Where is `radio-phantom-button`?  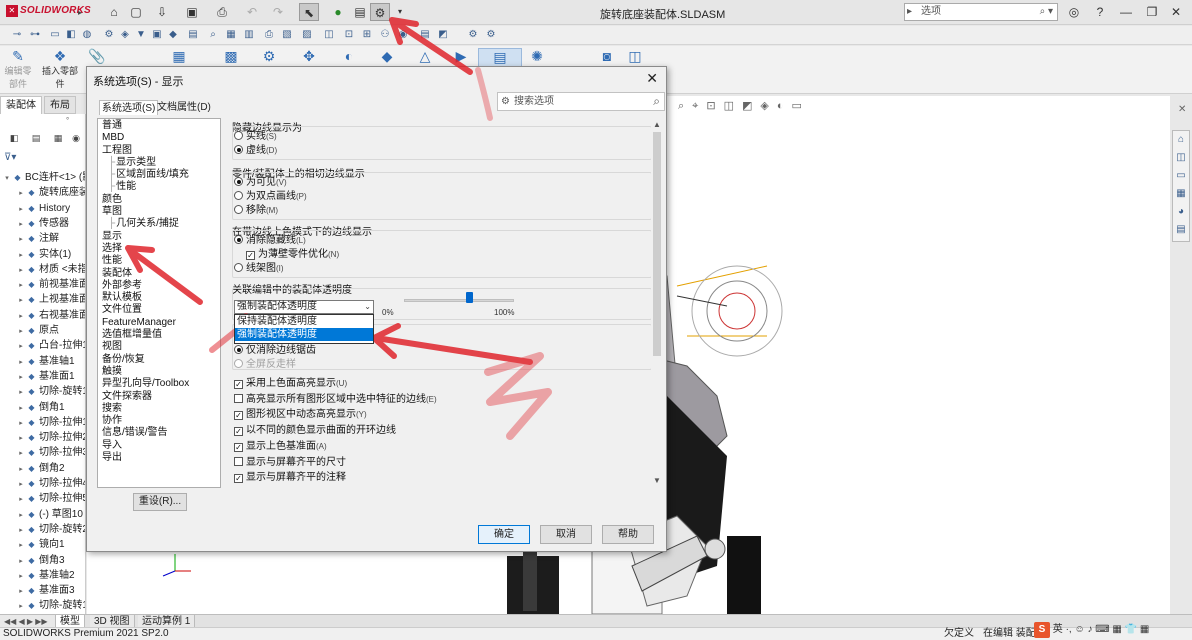 radio-phantom-button is located at coordinates (238, 195).